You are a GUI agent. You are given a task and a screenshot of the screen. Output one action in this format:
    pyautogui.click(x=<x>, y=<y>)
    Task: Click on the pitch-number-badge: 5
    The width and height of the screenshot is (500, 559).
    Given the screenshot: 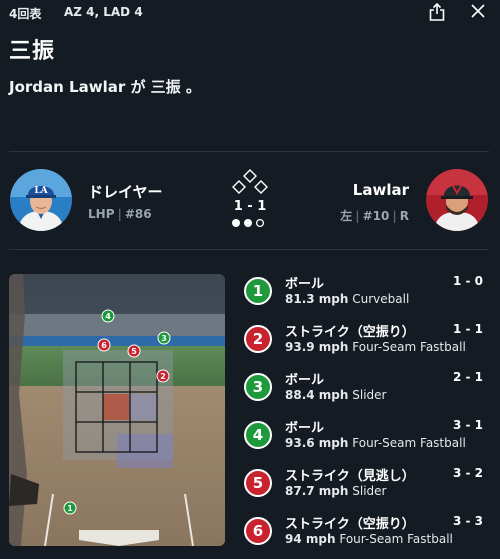 What is the action you would take?
    pyautogui.click(x=258, y=483)
    